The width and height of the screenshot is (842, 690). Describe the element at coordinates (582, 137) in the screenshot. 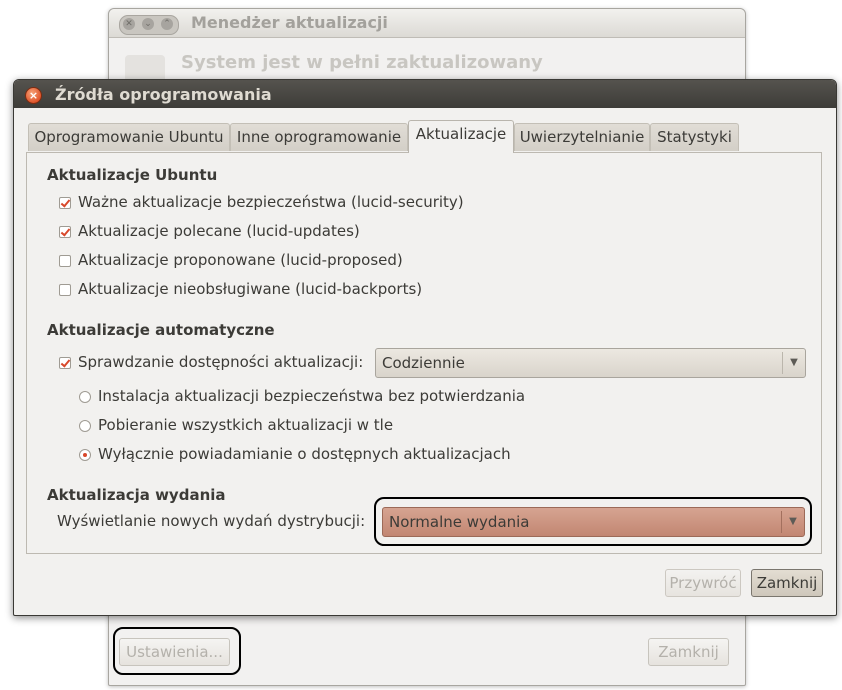

I see `tab-authentication: Uwierzytelnianie` at that location.